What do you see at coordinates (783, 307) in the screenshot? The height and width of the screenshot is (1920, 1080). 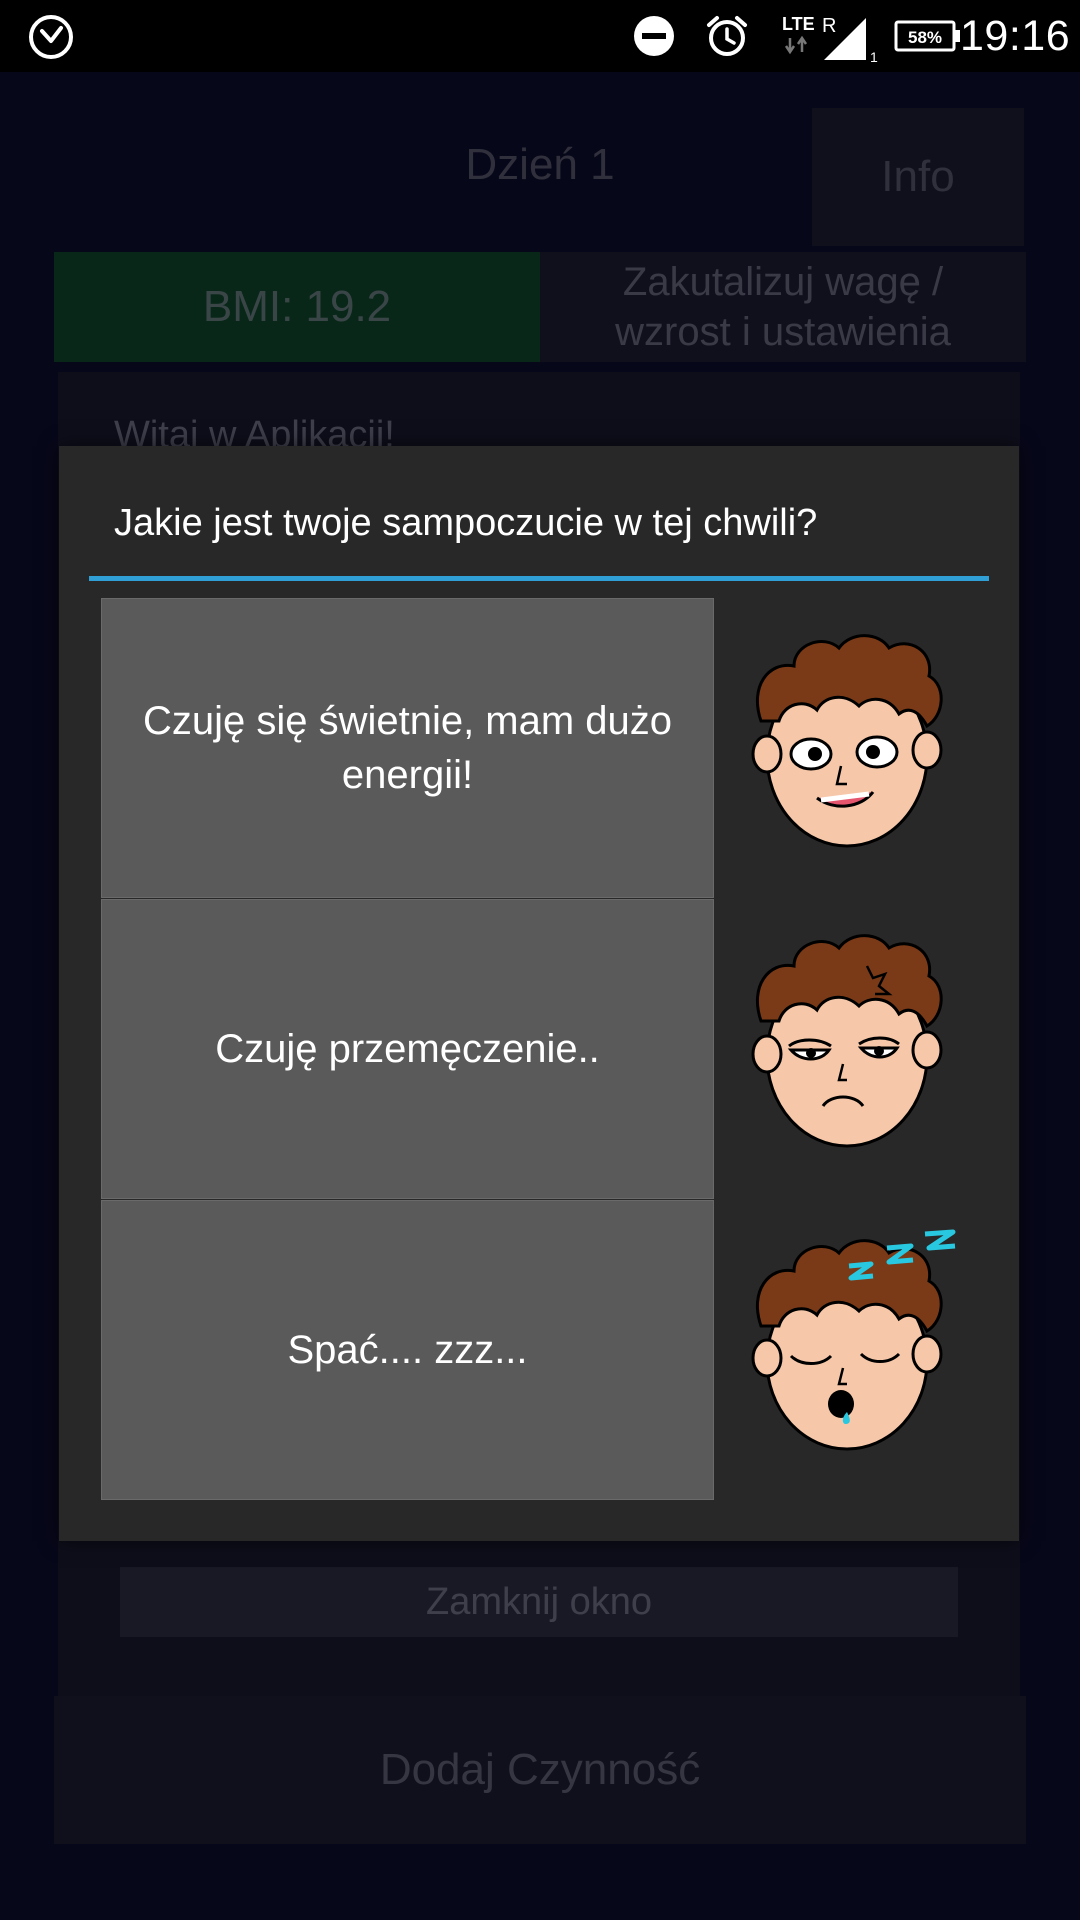 I see `update-settings-button: Zakutalizuj wagę / wzrost i ustawienia` at bounding box center [783, 307].